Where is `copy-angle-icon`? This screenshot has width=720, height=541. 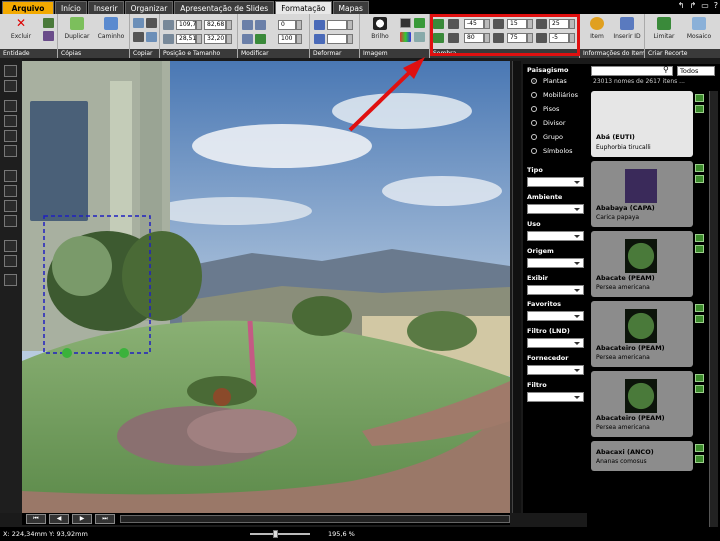 copy-angle-icon is located at coordinates (138, 37).